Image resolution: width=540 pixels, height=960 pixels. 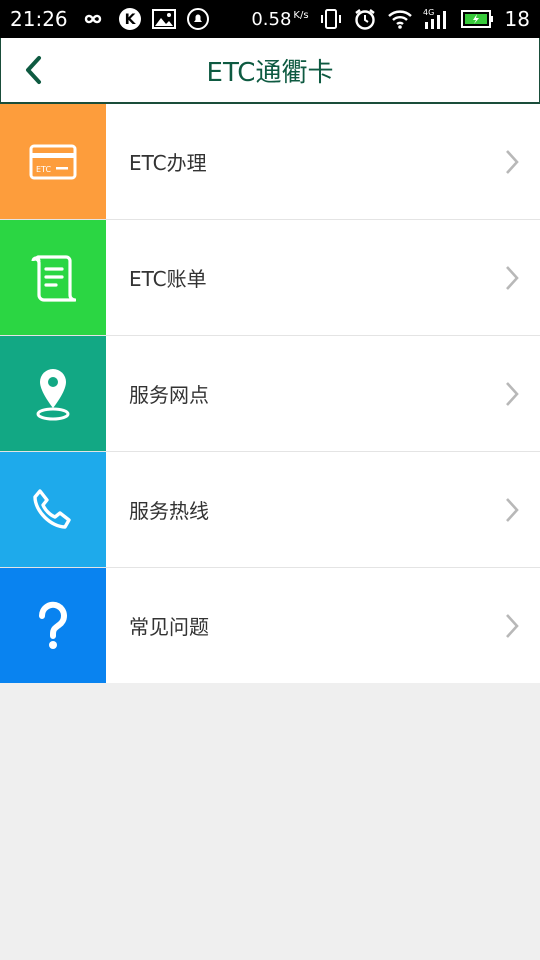 What do you see at coordinates (43, 169) in the screenshot?
I see `svg-text: ETC` at bounding box center [43, 169].